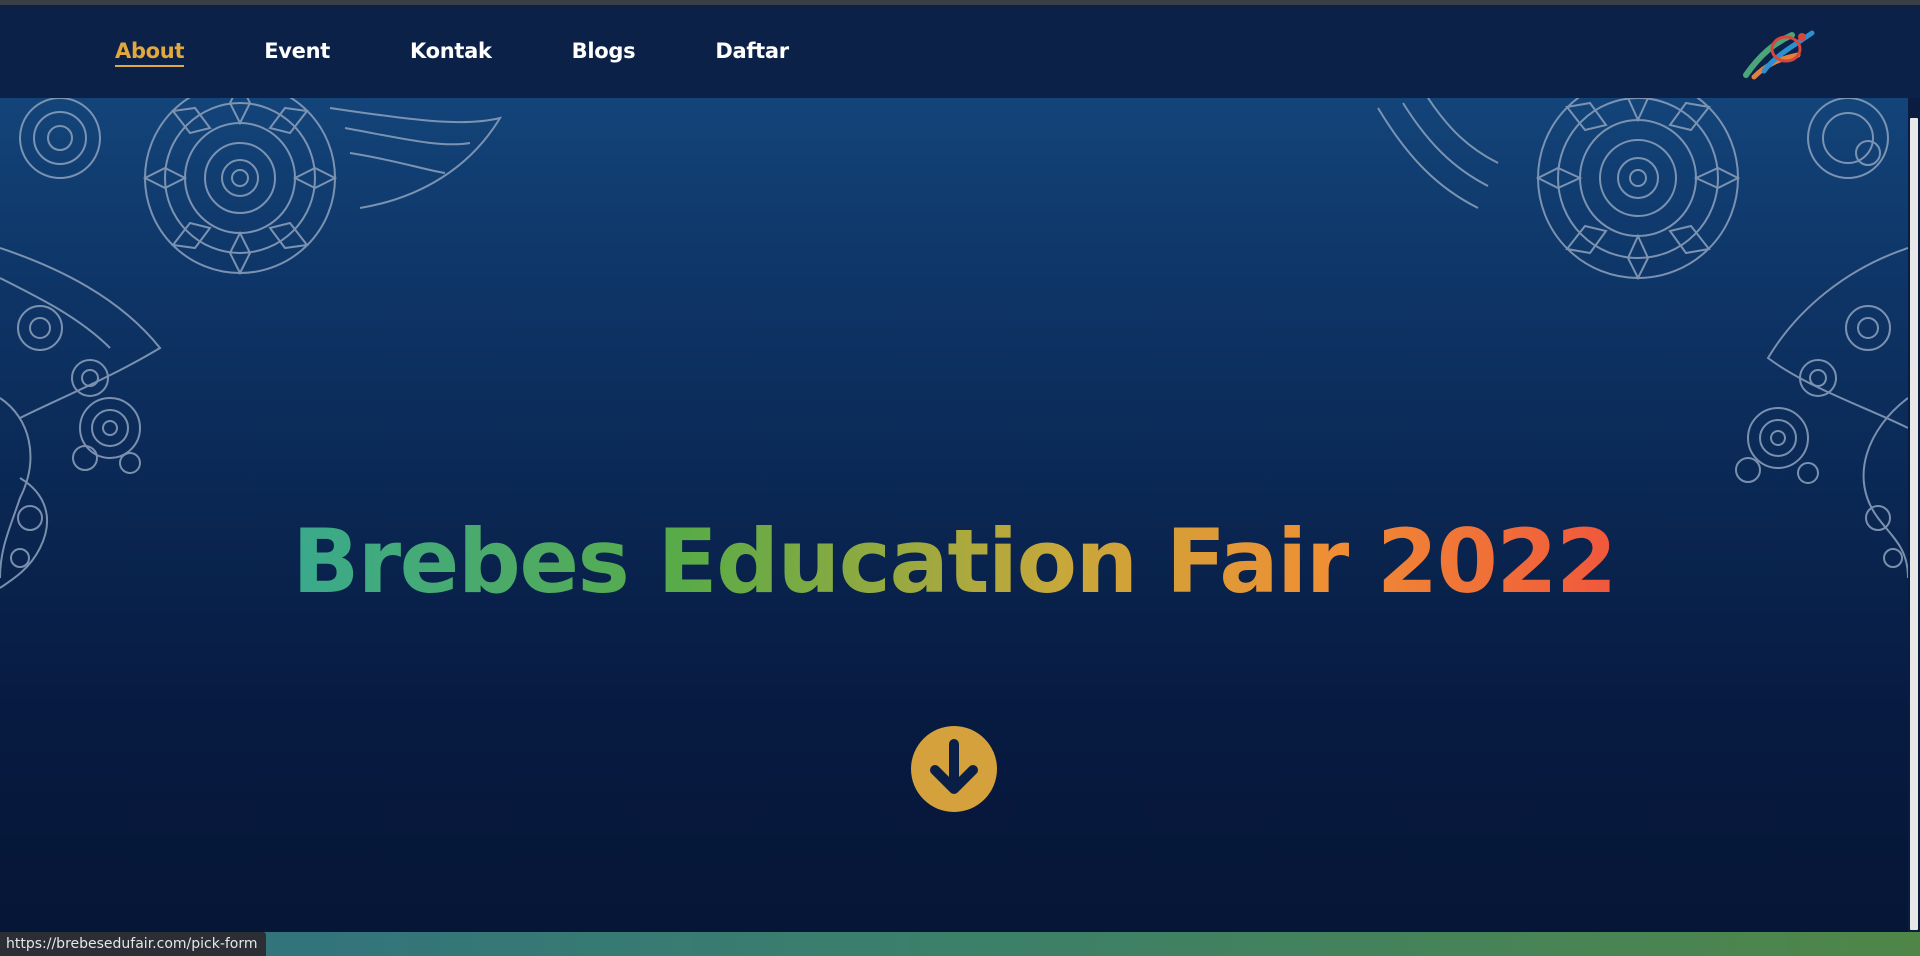 This screenshot has height=956, width=1920. Describe the element at coordinates (1778, 53) in the screenshot. I see `brand-logo-icon` at that location.